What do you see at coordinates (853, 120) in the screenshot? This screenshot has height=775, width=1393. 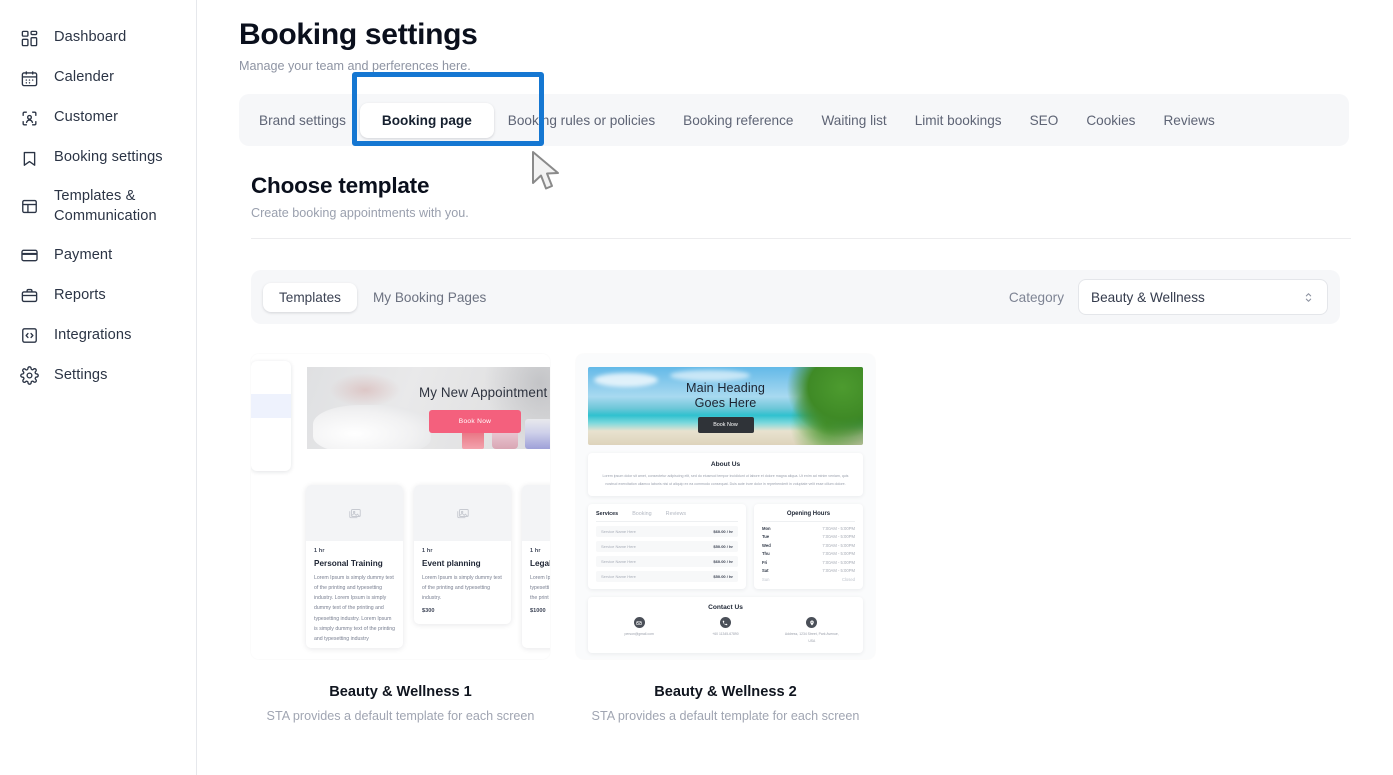 I see `tab-waiting-list: Waiting list` at bounding box center [853, 120].